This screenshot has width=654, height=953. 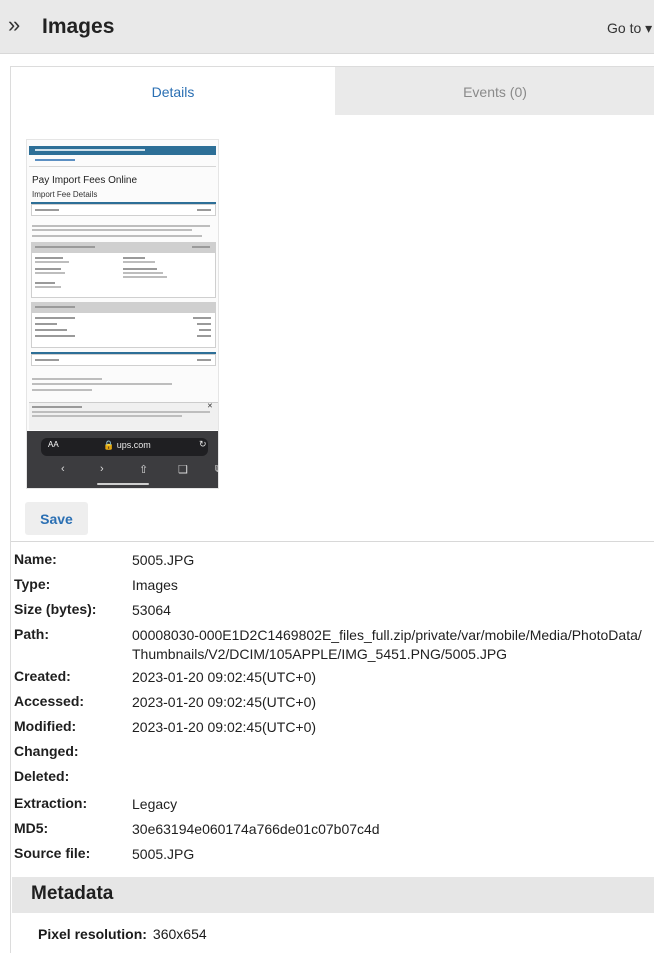 What do you see at coordinates (104, 853) in the screenshot?
I see `detail-row-source-file: Source file: 5005.JPG` at bounding box center [104, 853].